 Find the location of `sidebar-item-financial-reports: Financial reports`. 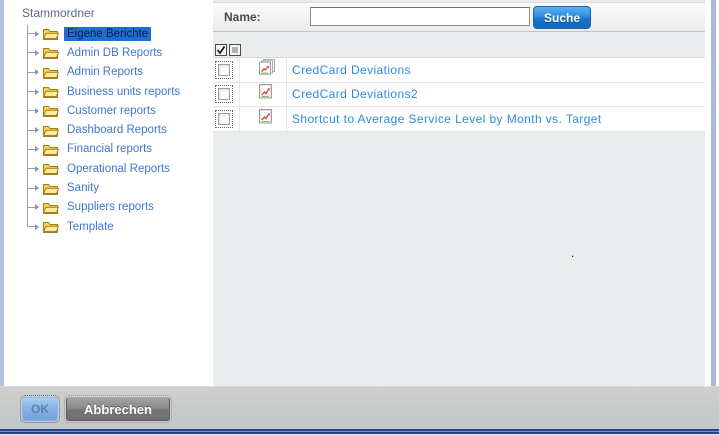

sidebar-item-financial-reports: Financial reports is located at coordinates (108, 149).